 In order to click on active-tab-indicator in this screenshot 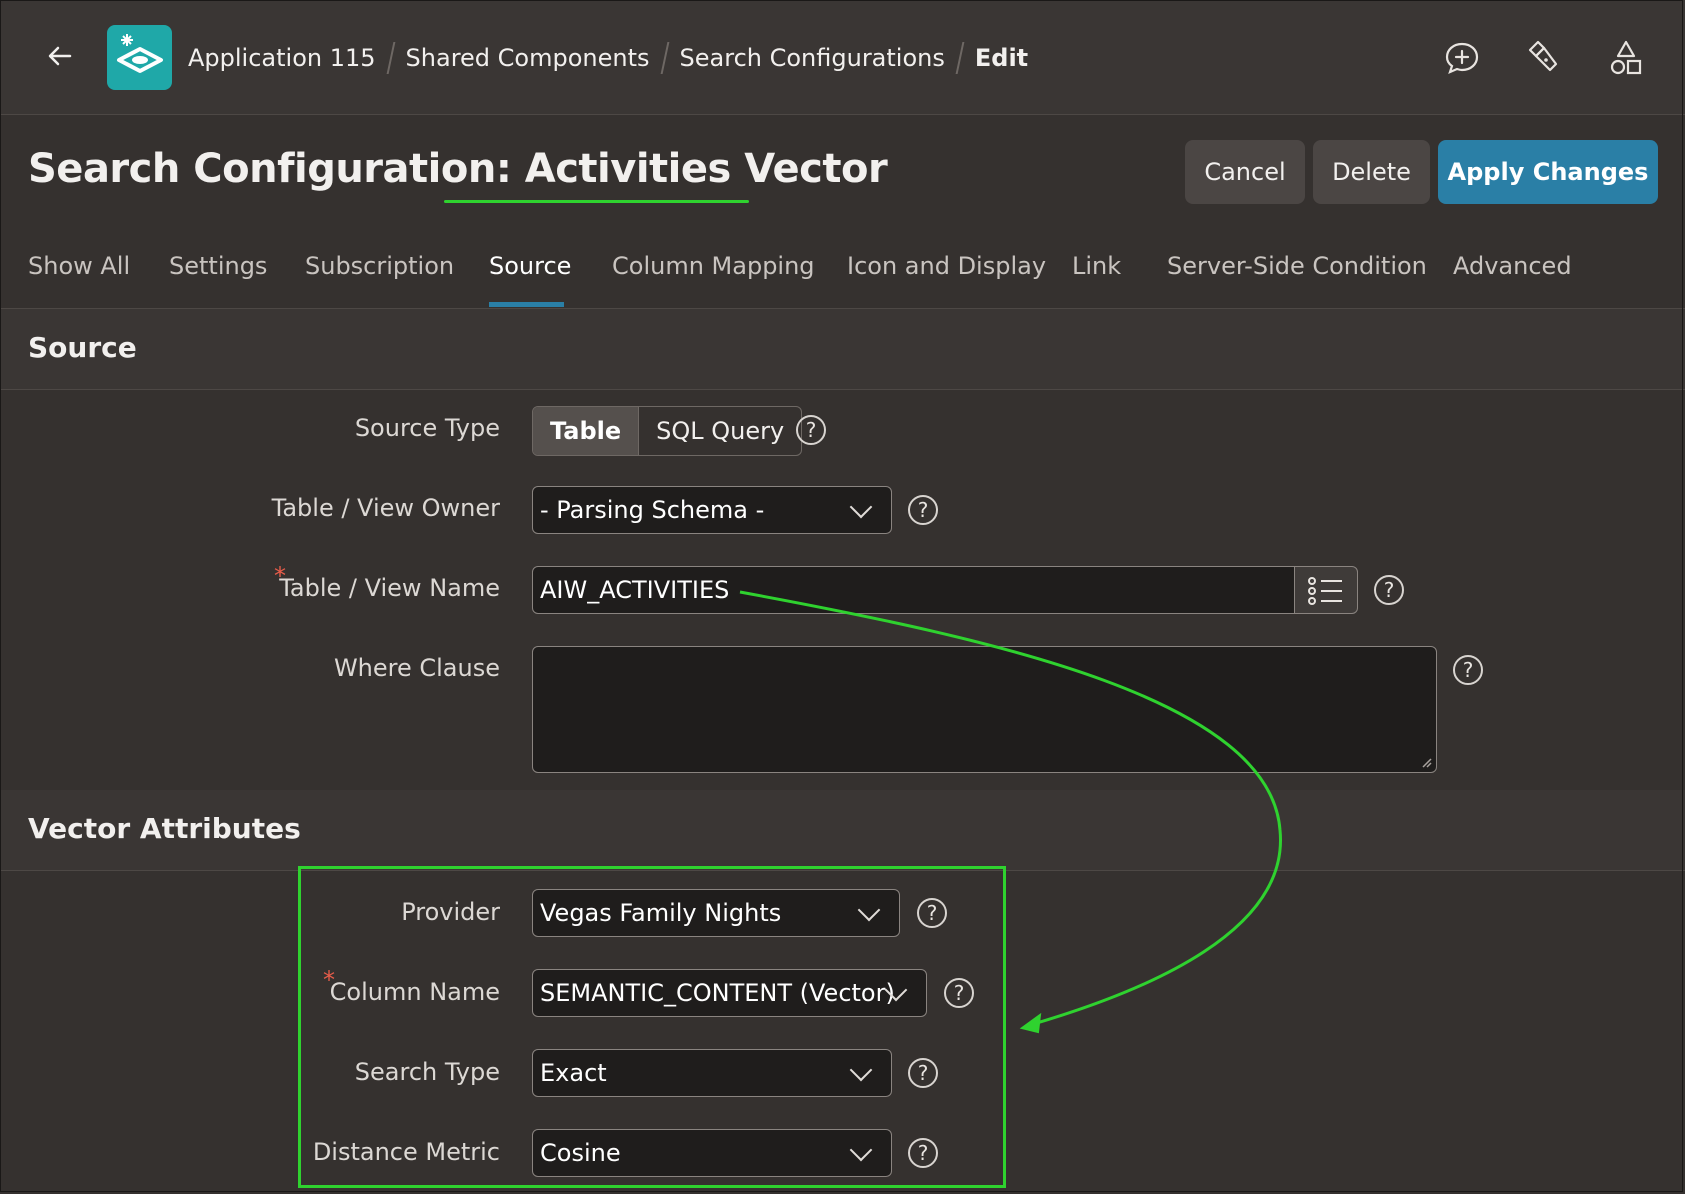, I will do `click(526, 304)`.